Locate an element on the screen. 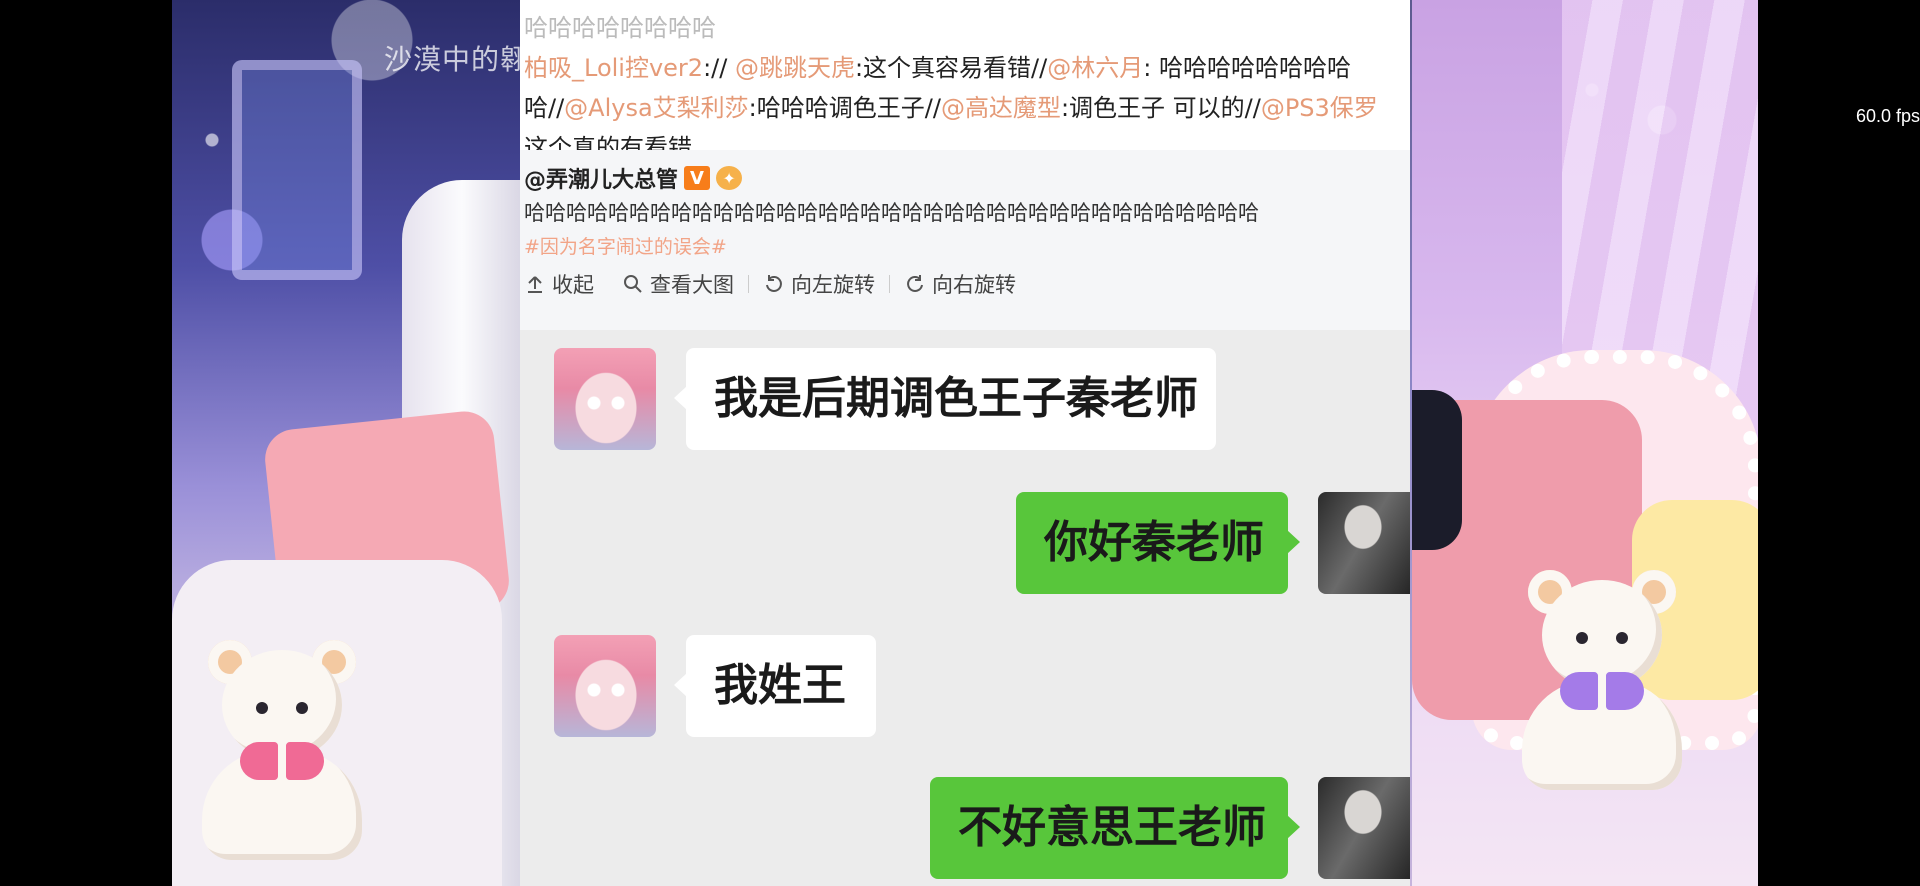 This screenshot has height=886, width=1920. teddy-bear-right is located at coordinates (1602, 680).